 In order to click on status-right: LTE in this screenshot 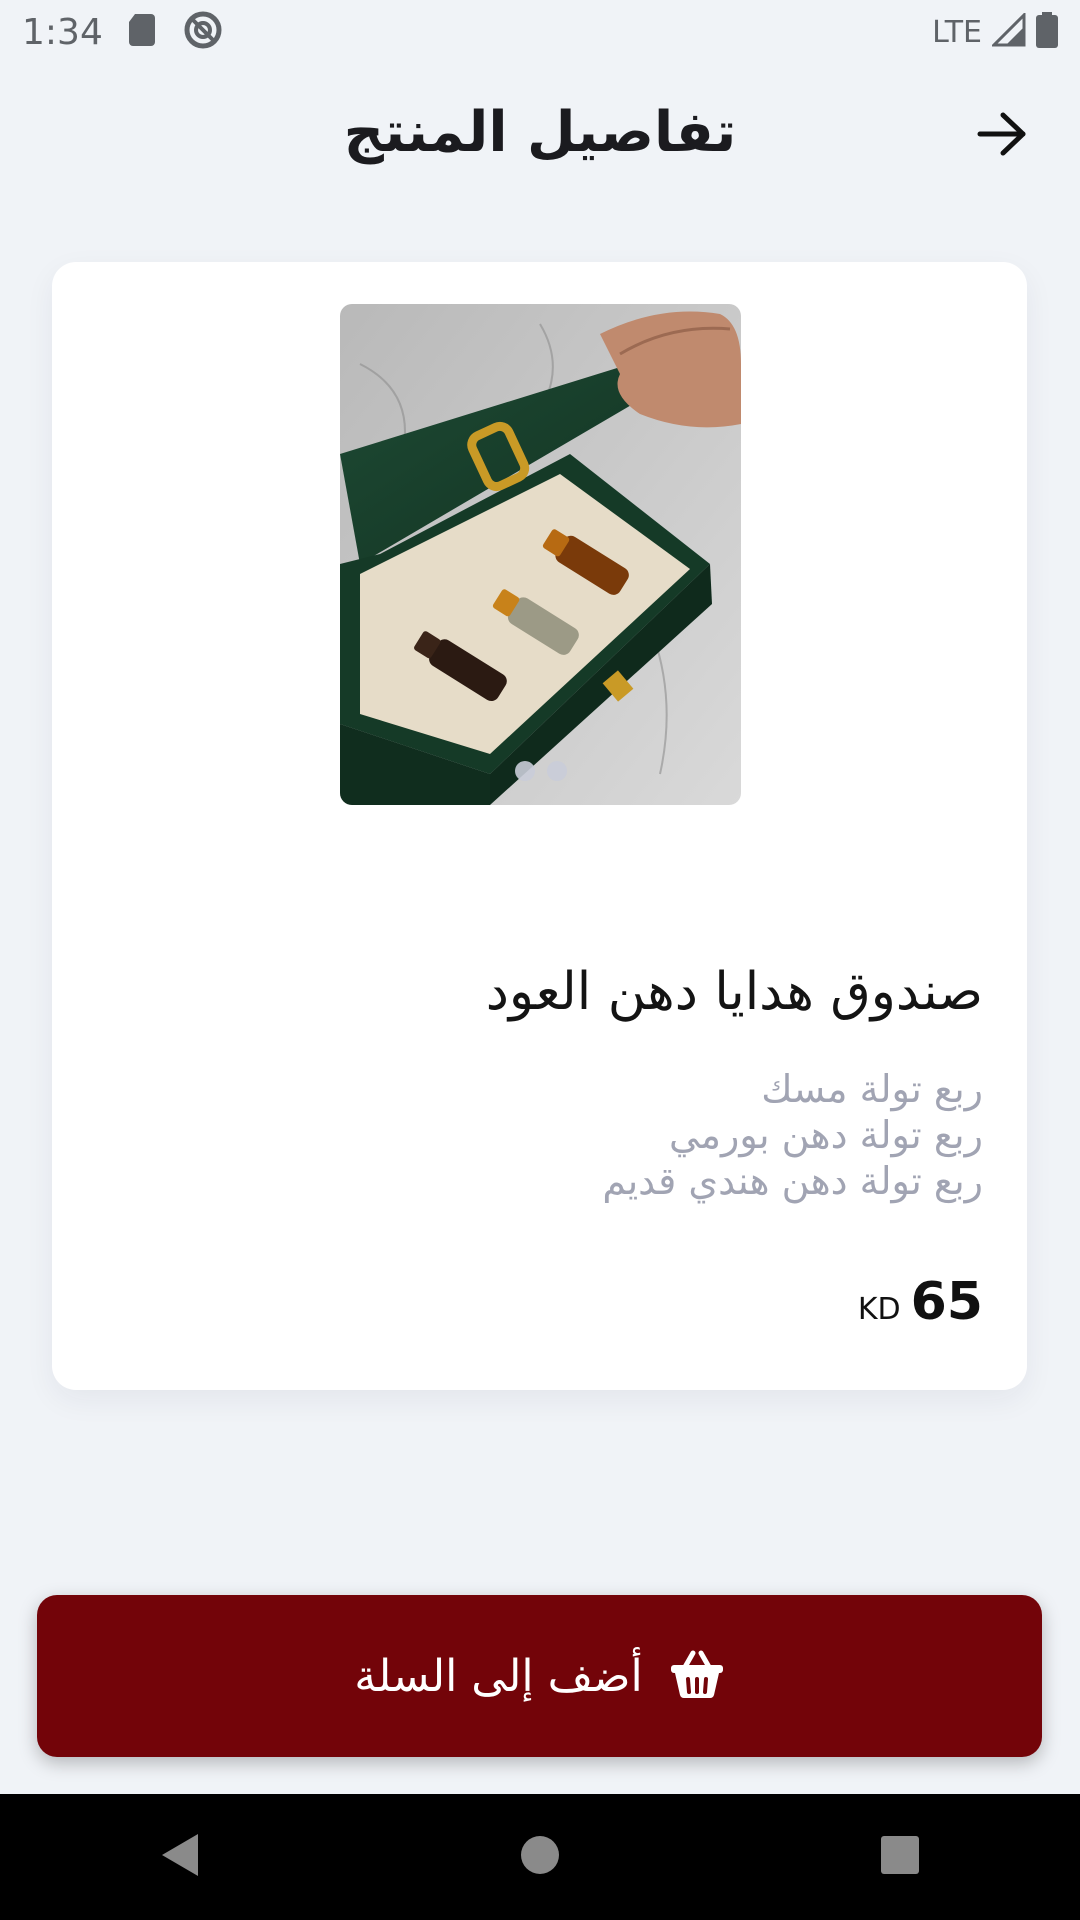, I will do `click(995, 31)`.